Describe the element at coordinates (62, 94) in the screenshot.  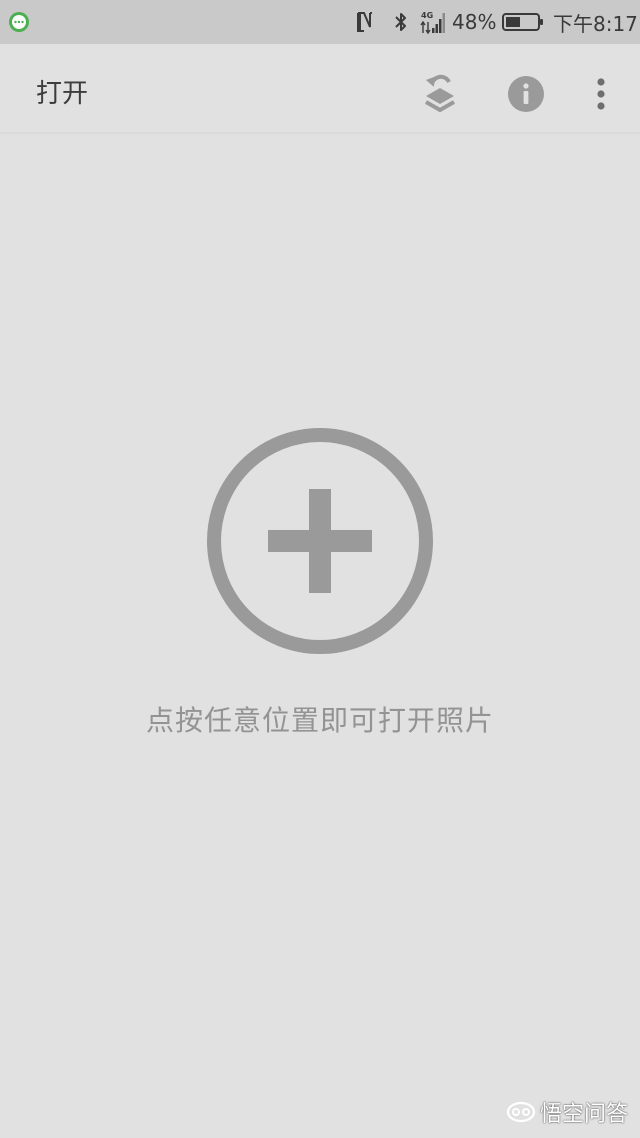
I see `page-title: 打开` at that location.